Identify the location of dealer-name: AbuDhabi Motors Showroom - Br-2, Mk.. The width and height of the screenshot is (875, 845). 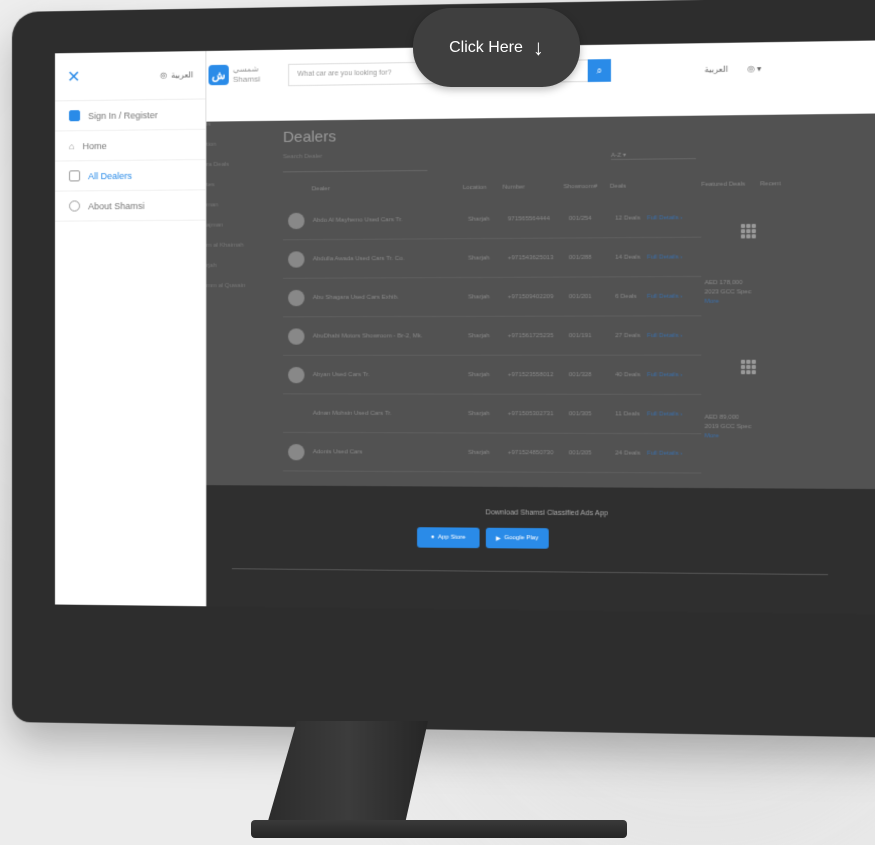
(390, 336).